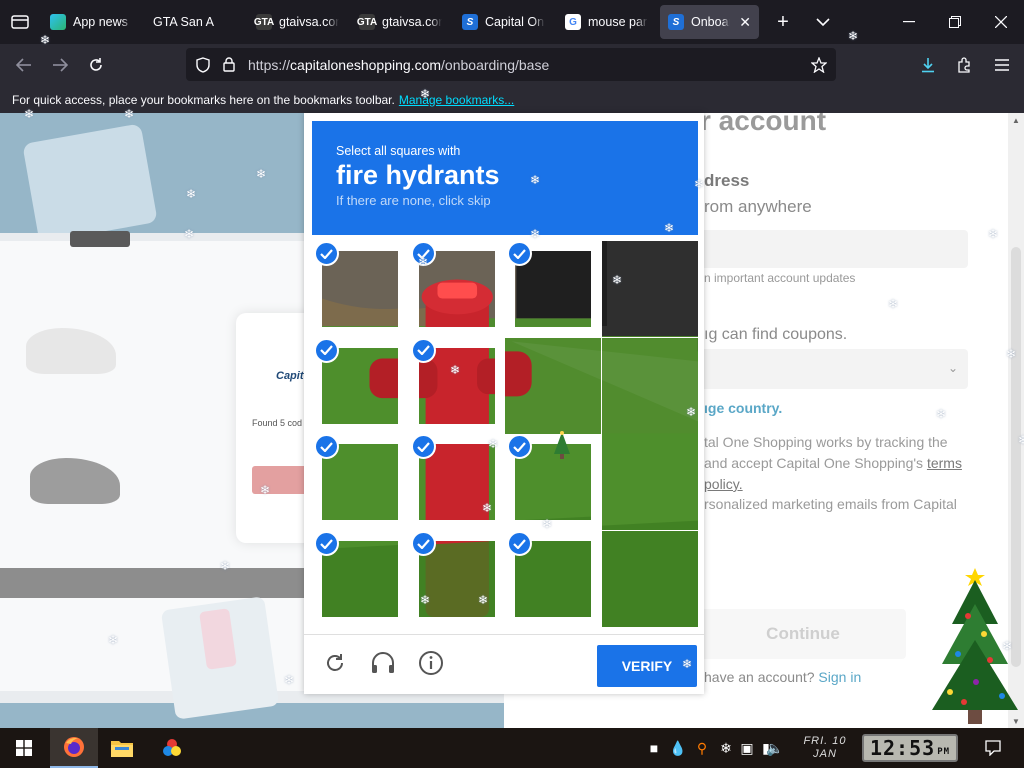 The width and height of the screenshot is (1024, 768). Describe the element at coordinates (413, 200) in the screenshot. I see `captcha-hint: If there are none, click skip` at that location.